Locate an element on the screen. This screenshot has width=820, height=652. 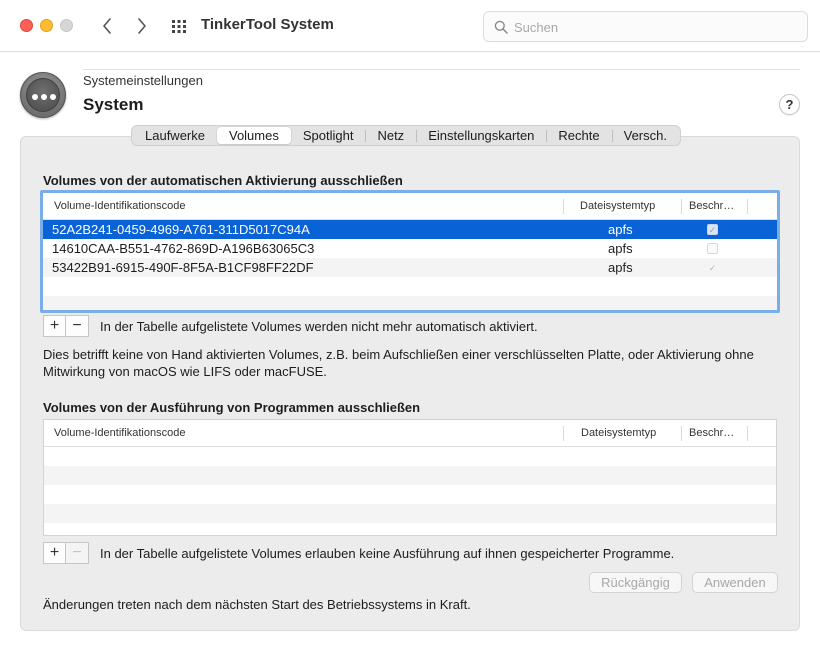
execution-table-controls: + − is located at coordinates (66, 553).